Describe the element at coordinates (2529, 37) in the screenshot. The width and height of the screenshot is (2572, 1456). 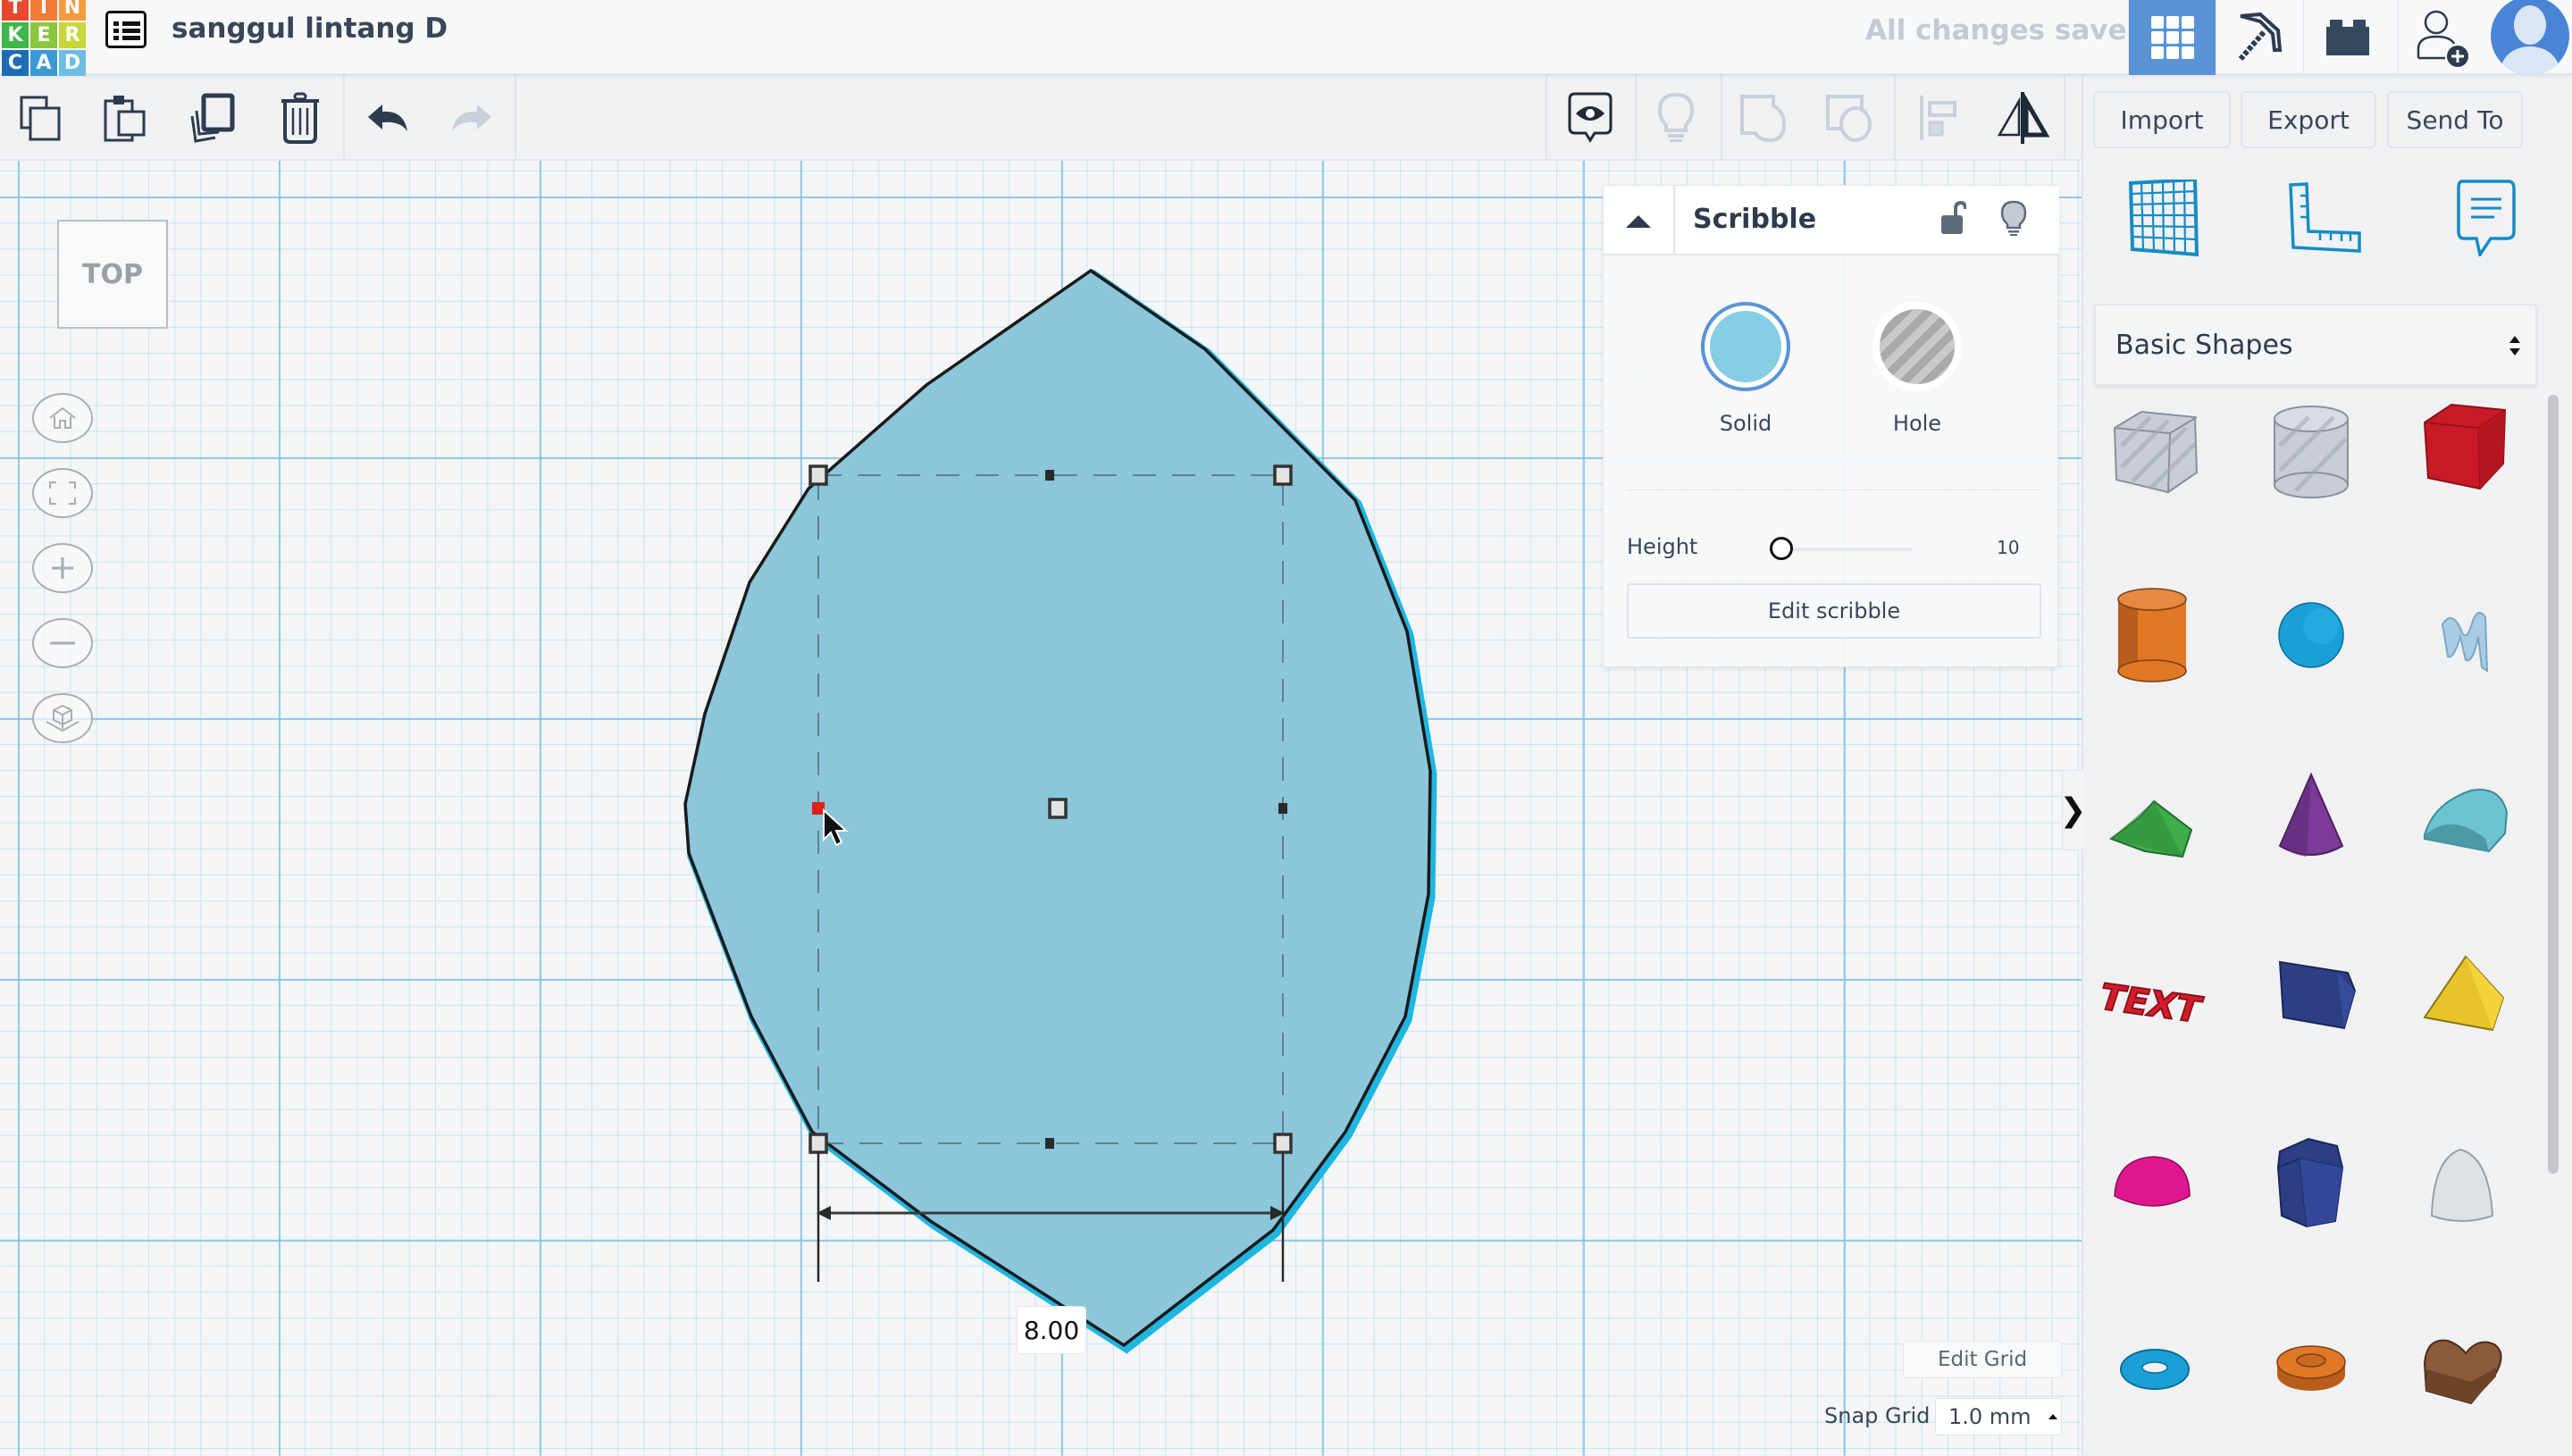
I see `user-avatar` at that location.